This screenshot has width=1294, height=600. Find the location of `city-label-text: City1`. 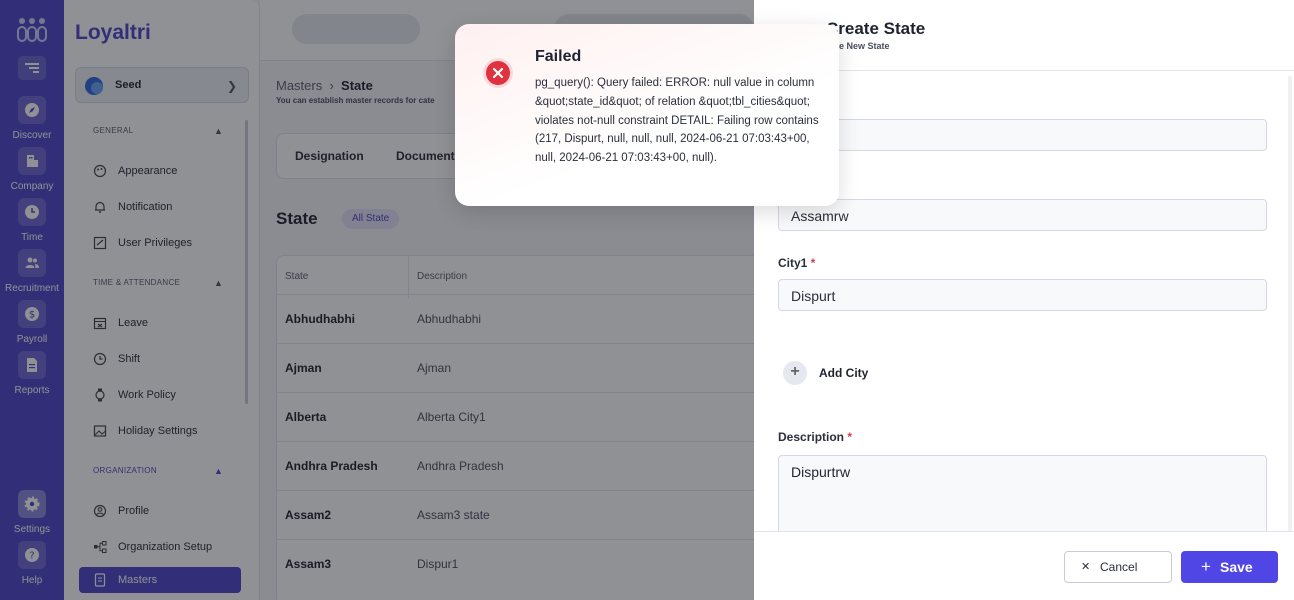

city-label-text: City1 is located at coordinates (793, 263).